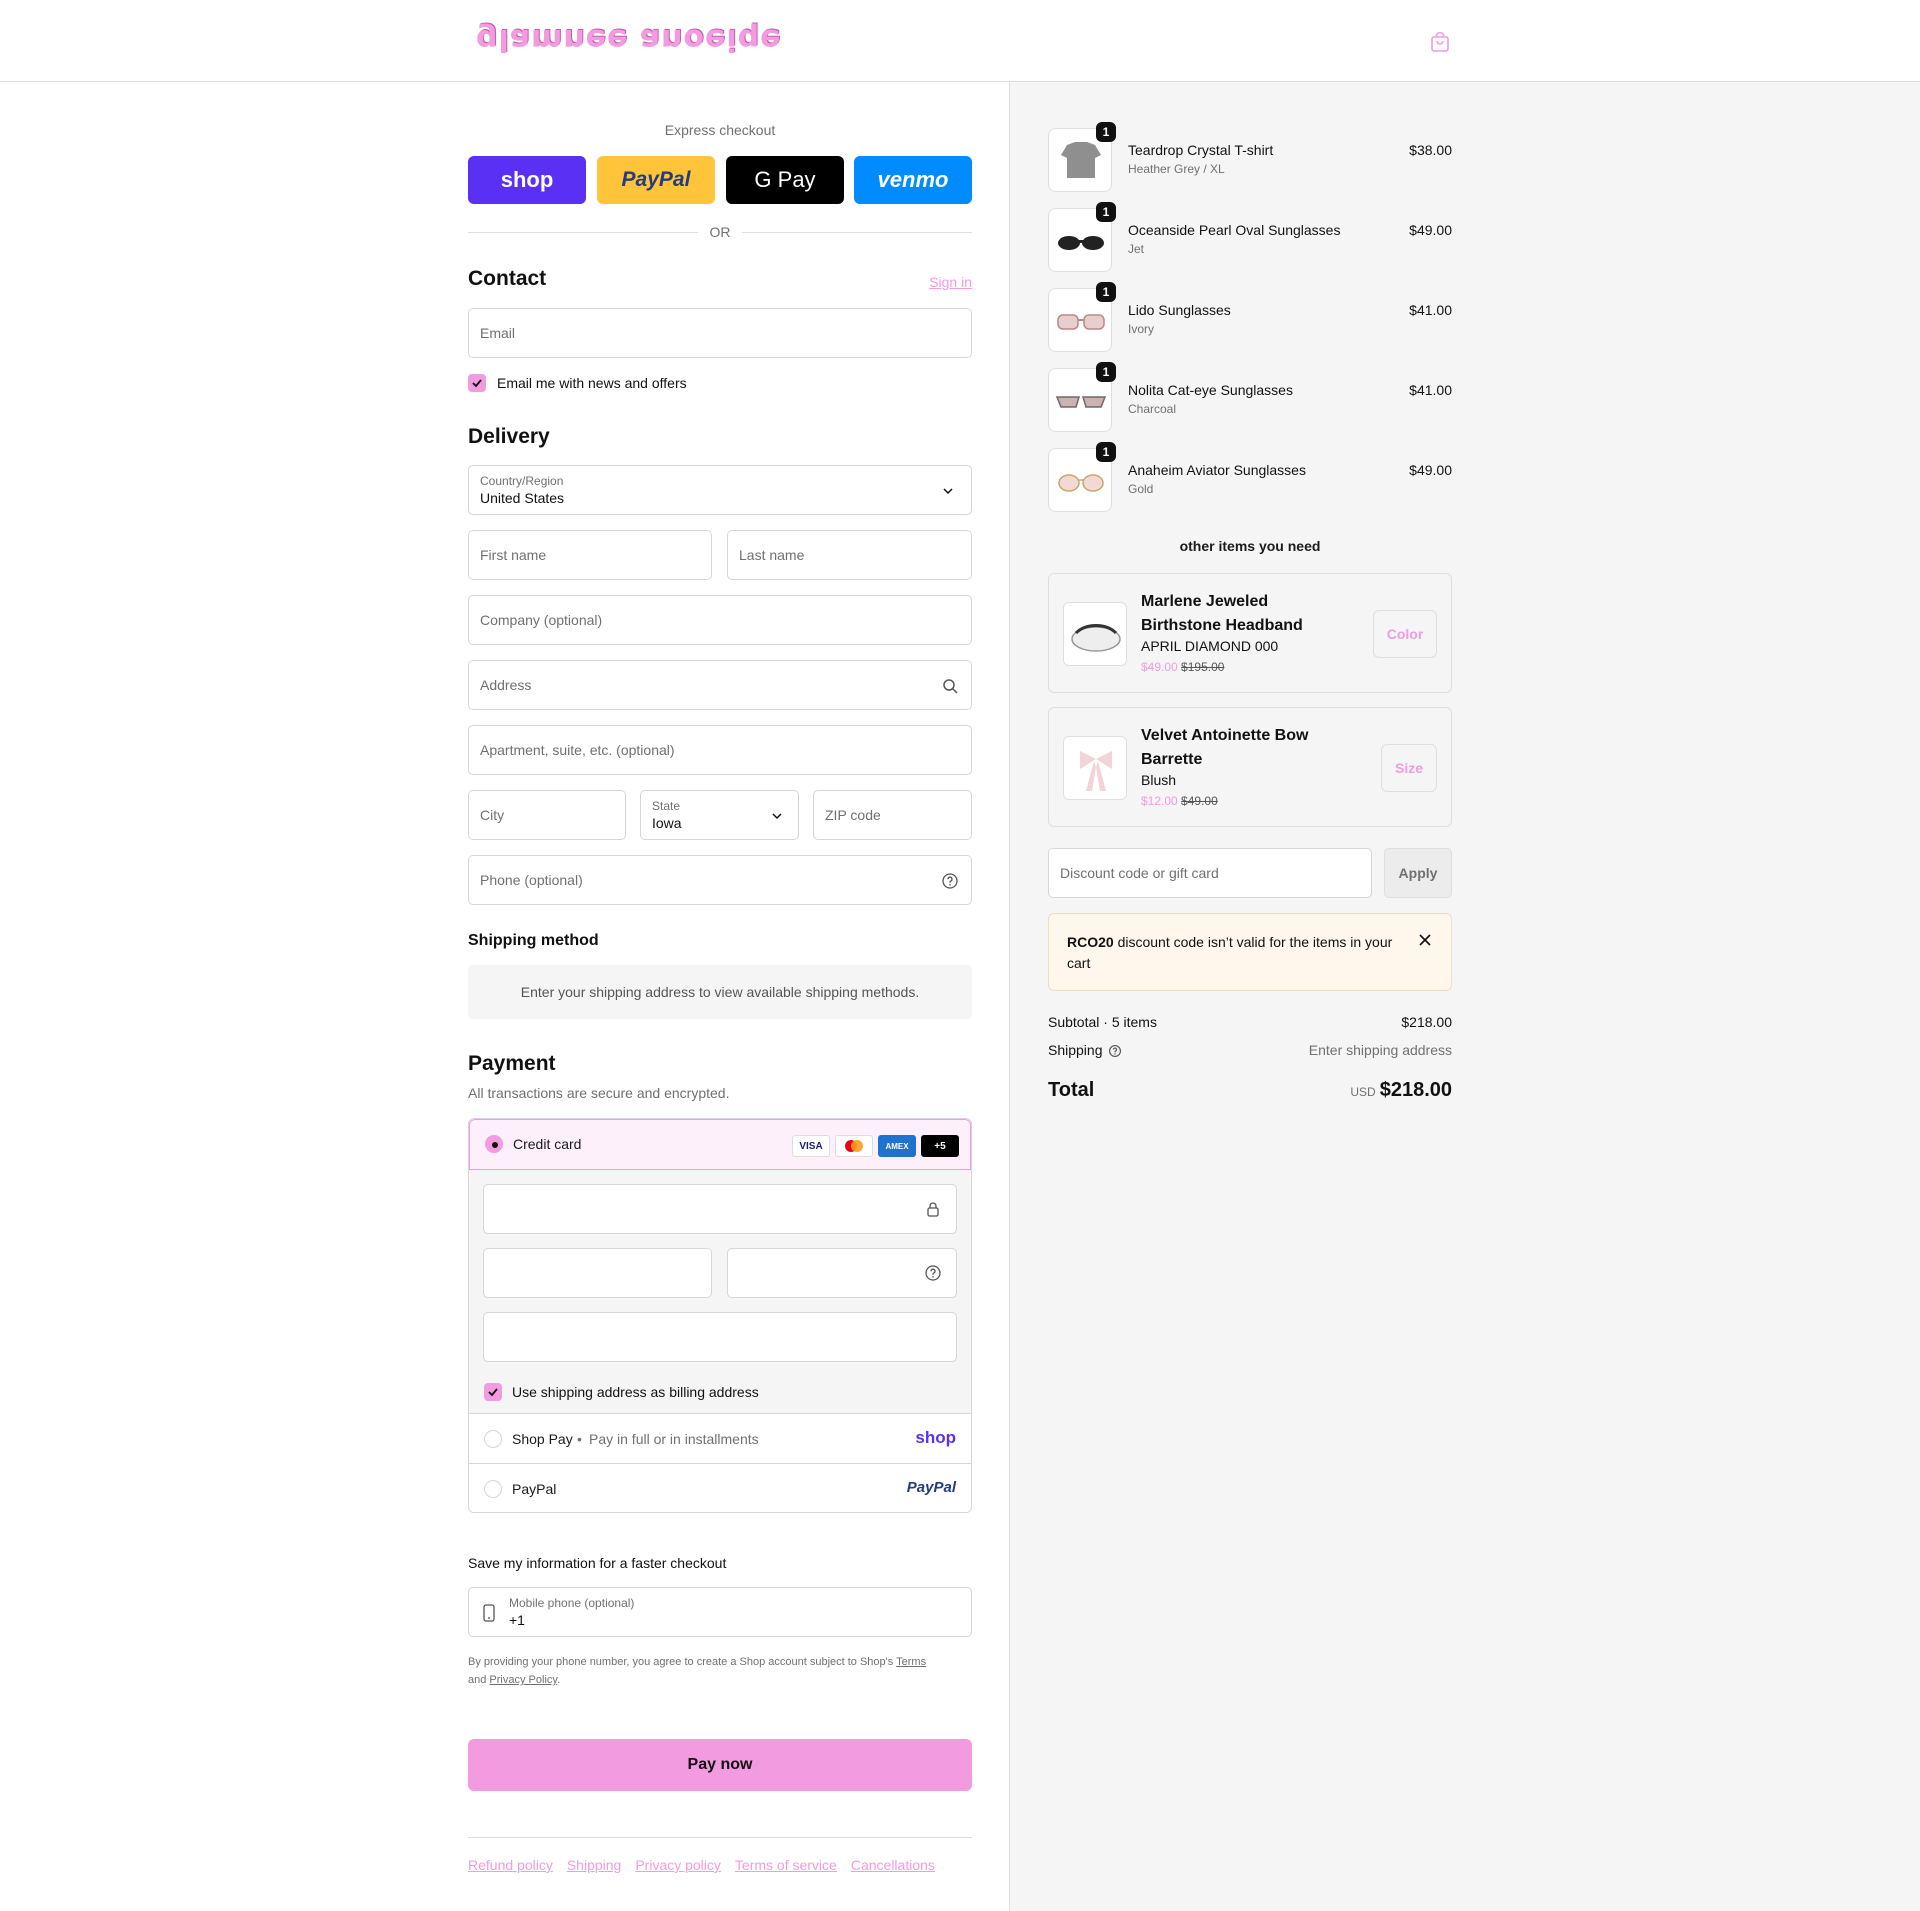  I want to click on zip-field: ZIP code, so click(892, 815).